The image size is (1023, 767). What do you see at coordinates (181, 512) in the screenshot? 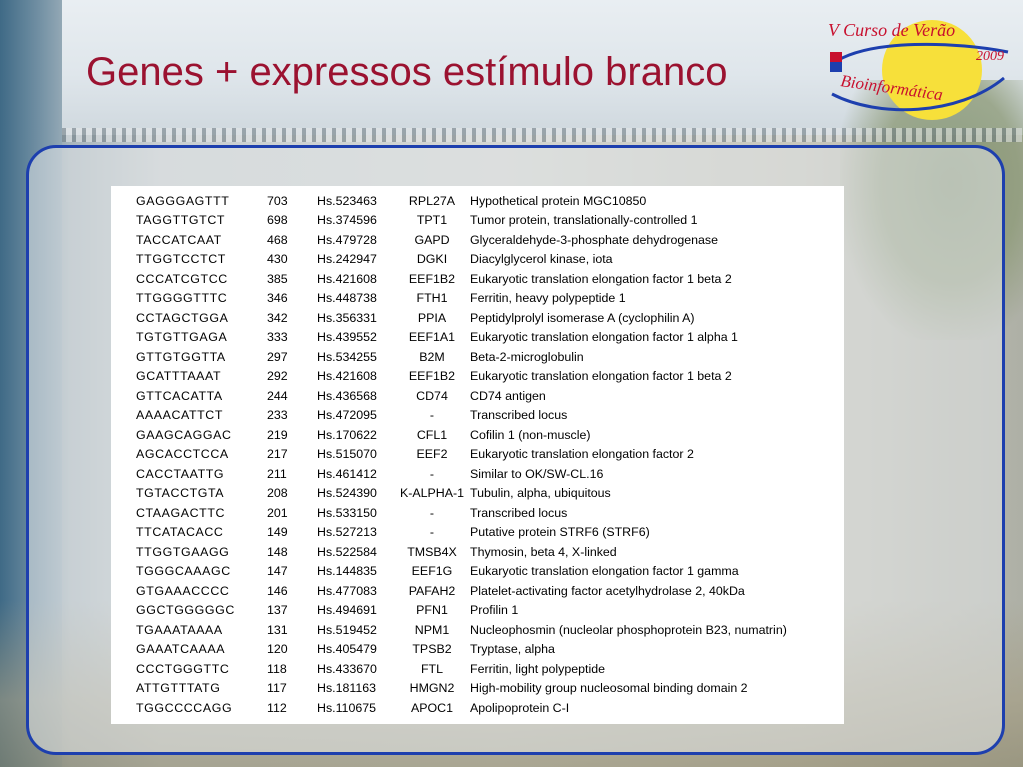
I see `sage-tag-cell: CTAAGACTTC` at bounding box center [181, 512].